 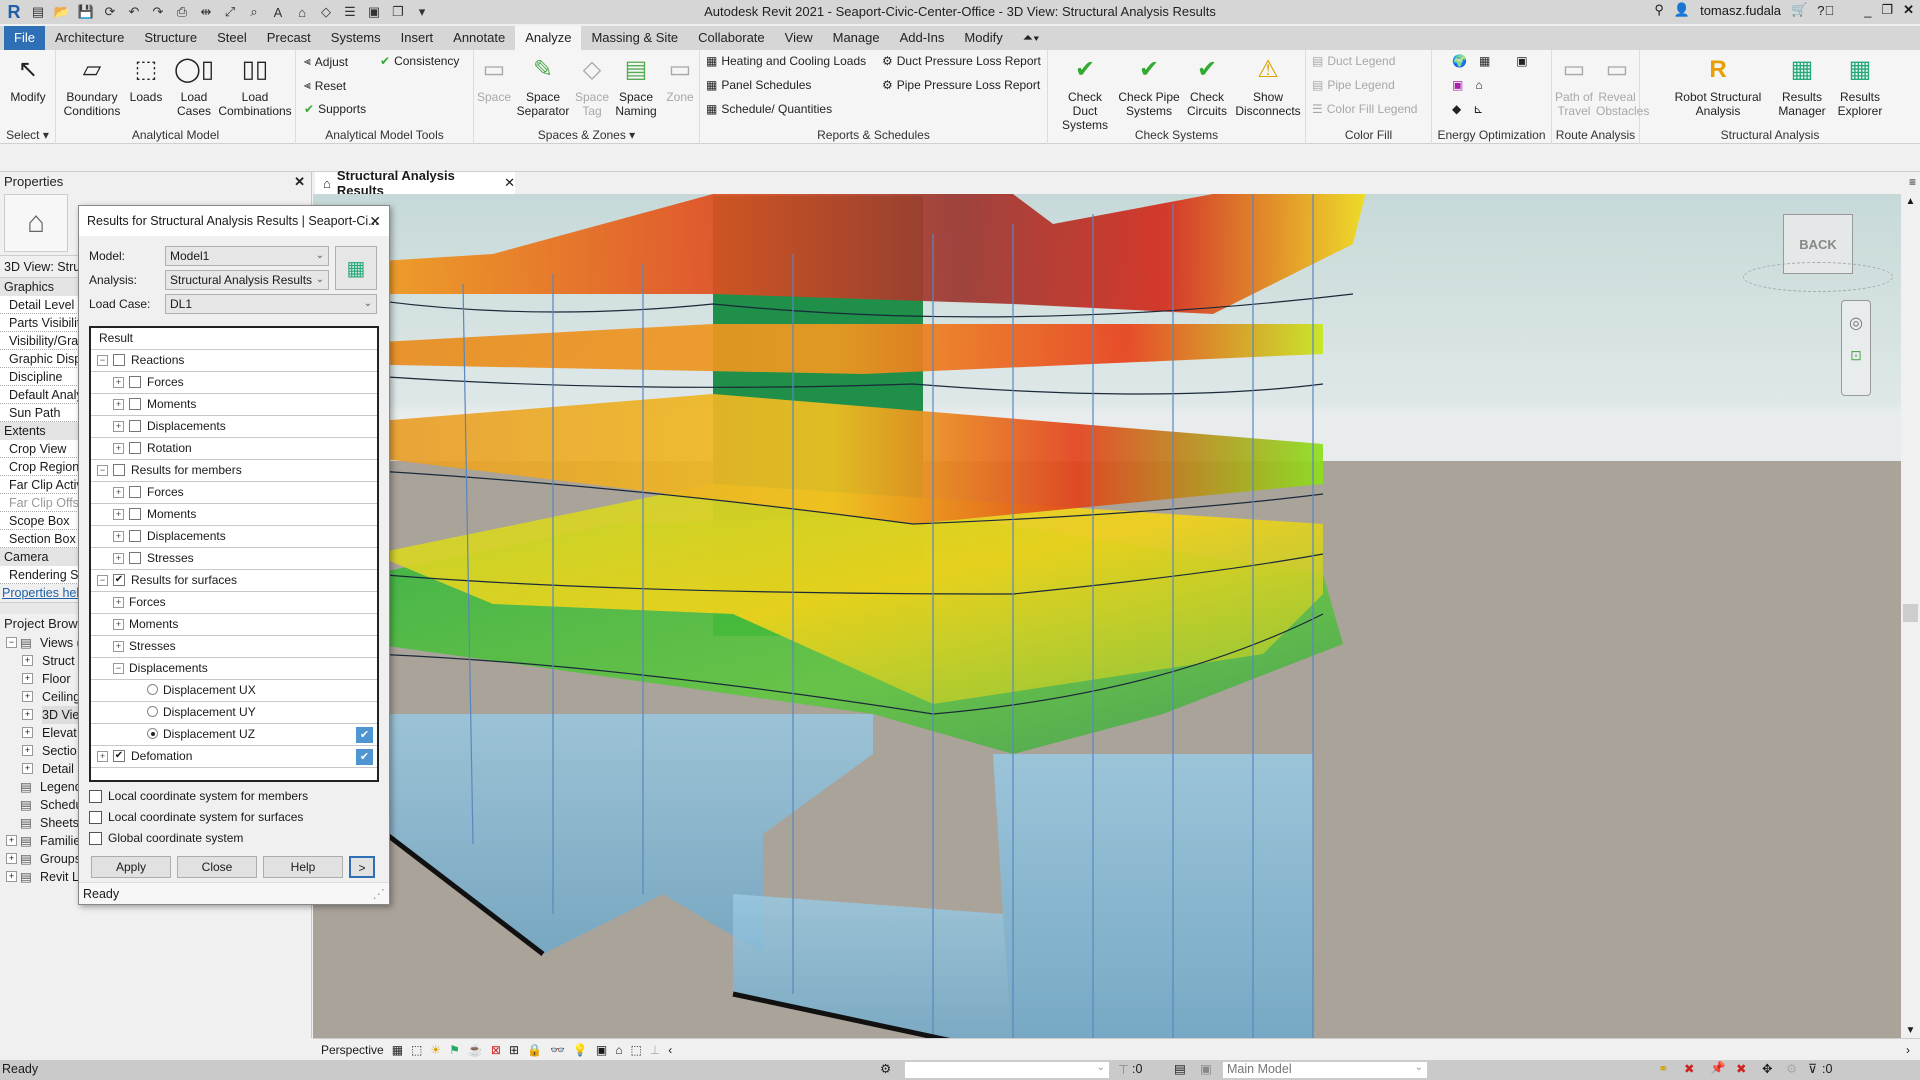 What do you see at coordinates (206, 12) in the screenshot?
I see `measure-icon: ⇹` at bounding box center [206, 12].